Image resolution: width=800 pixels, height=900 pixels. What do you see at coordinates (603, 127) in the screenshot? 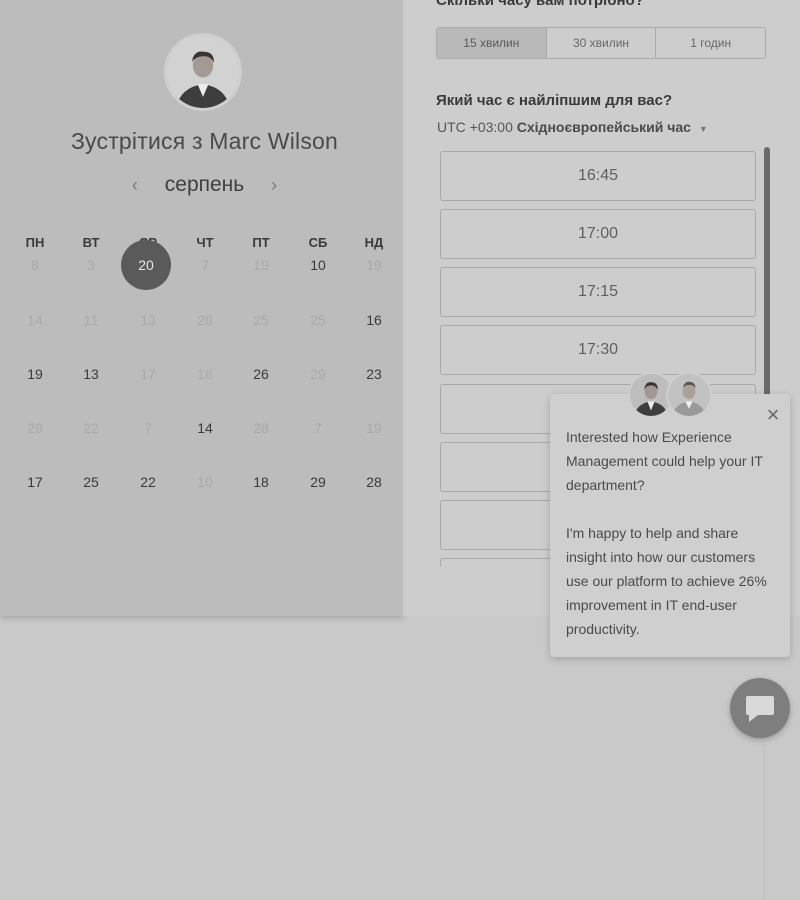
I see `timezone-name: Східноєвропейський час` at bounding box center [603, 127].